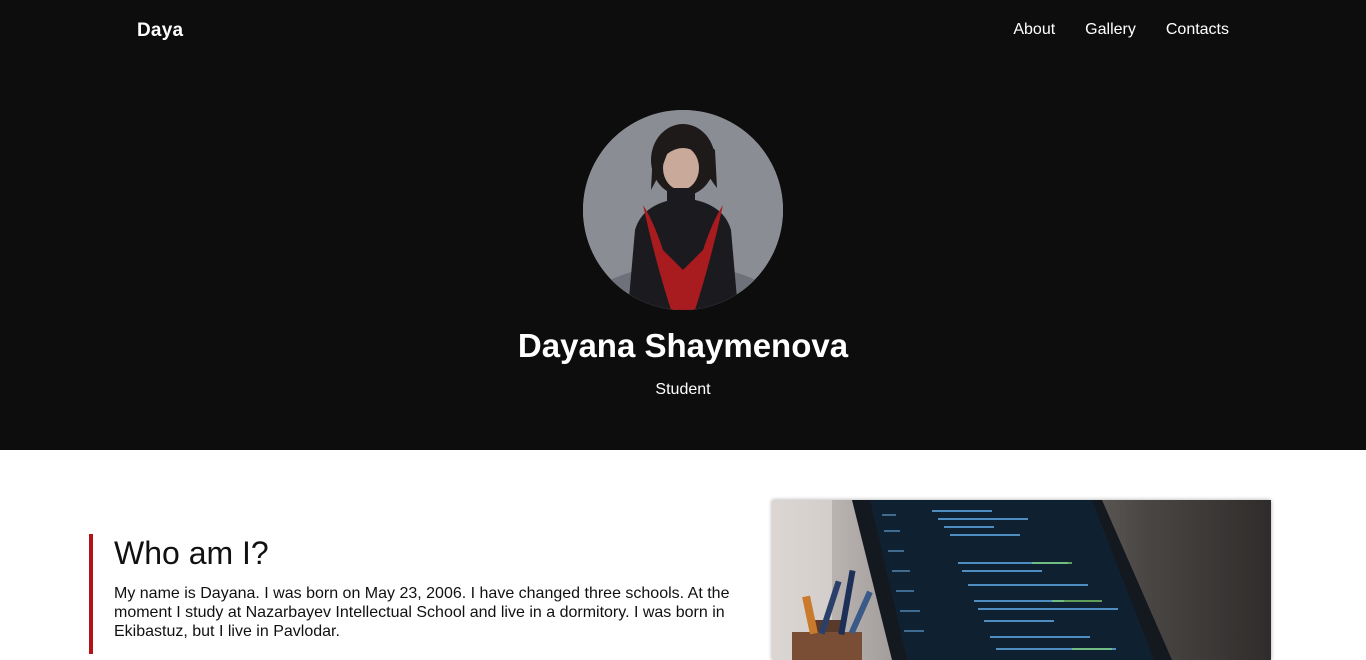  I want to click on hero-role: Student, so click(683, 389).